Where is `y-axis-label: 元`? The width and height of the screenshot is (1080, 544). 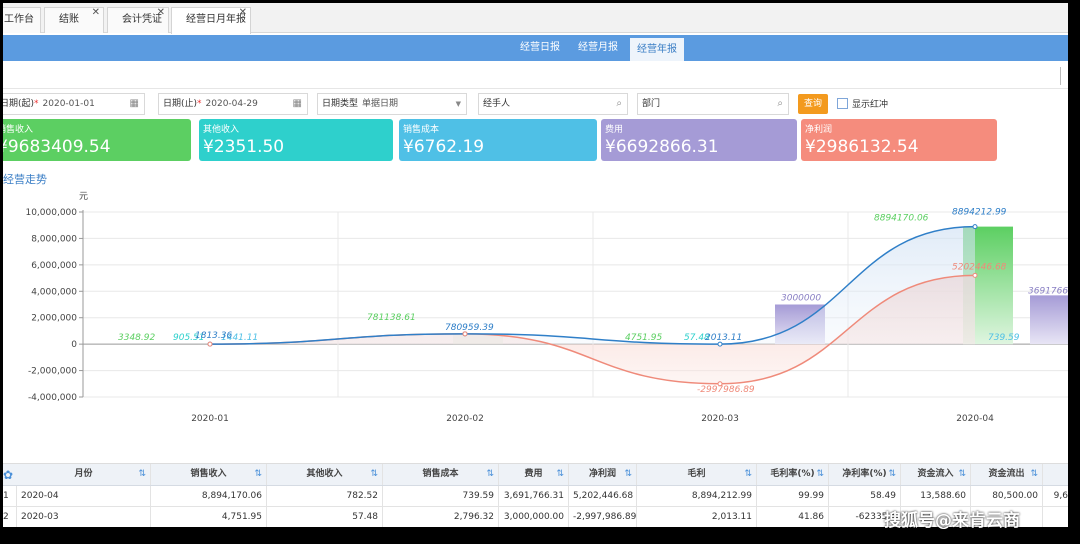 y-axis-label: 元 is located at coordinates (83, 197).